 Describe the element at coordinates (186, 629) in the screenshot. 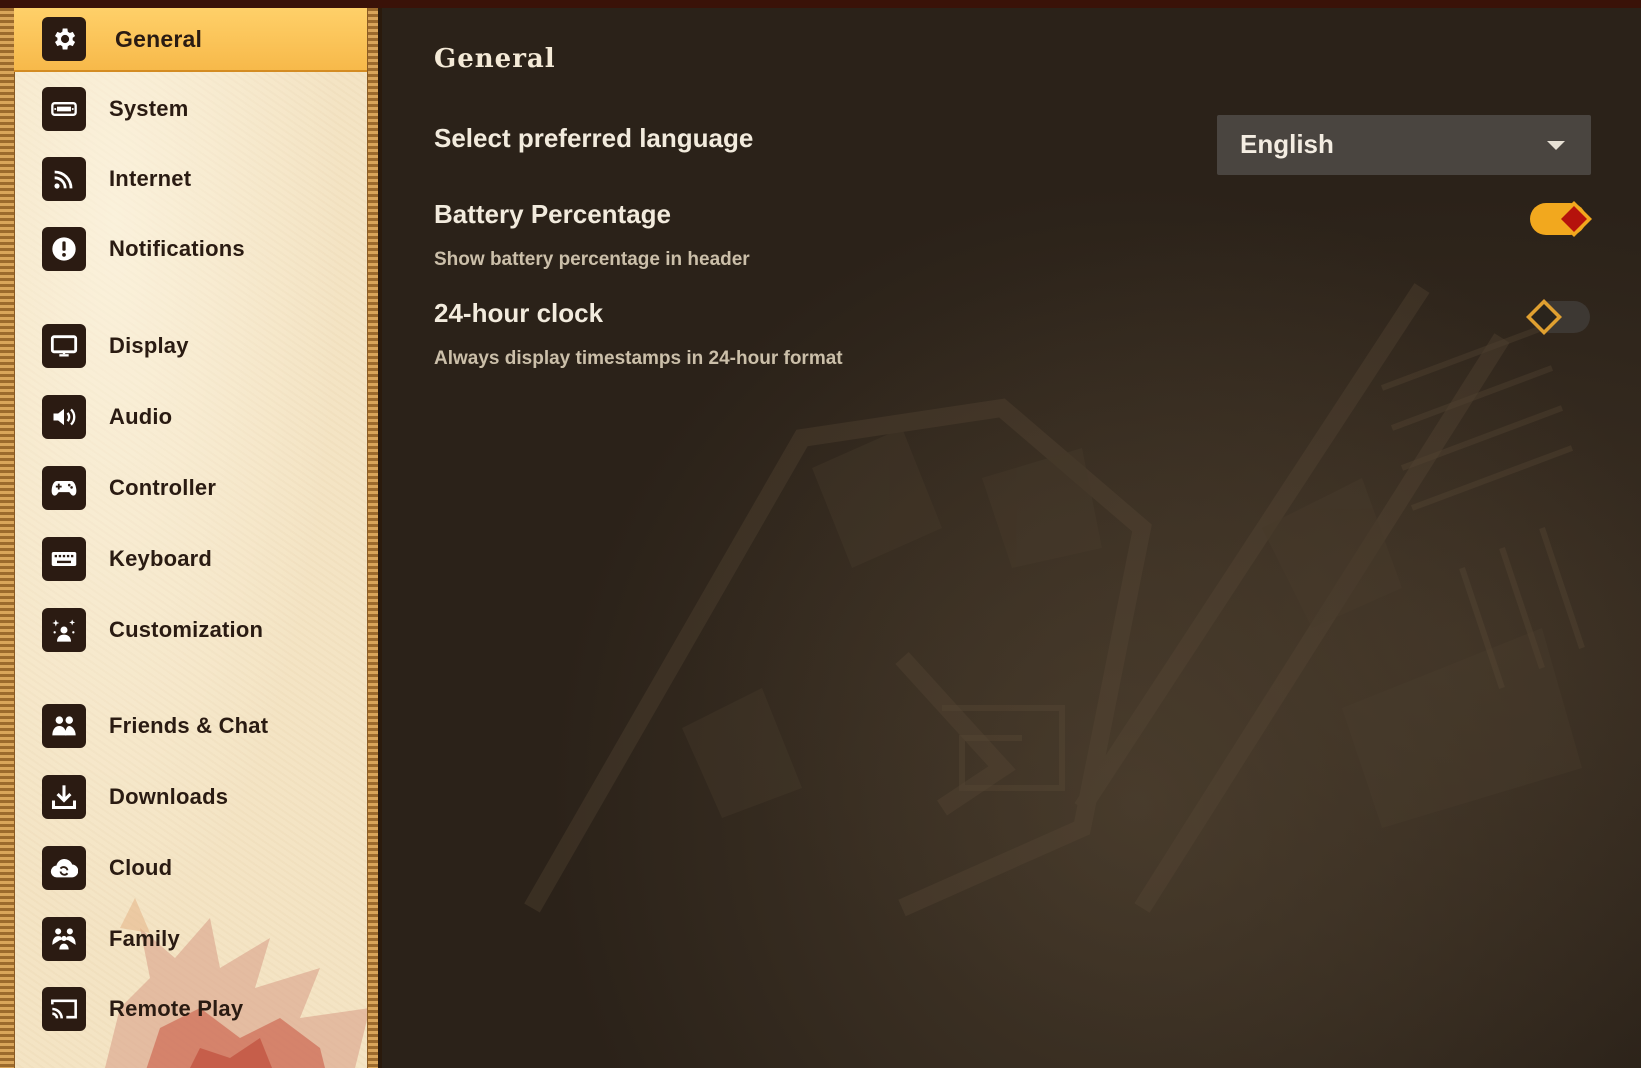

I see `sidebar-item-label: Customization` at that location.